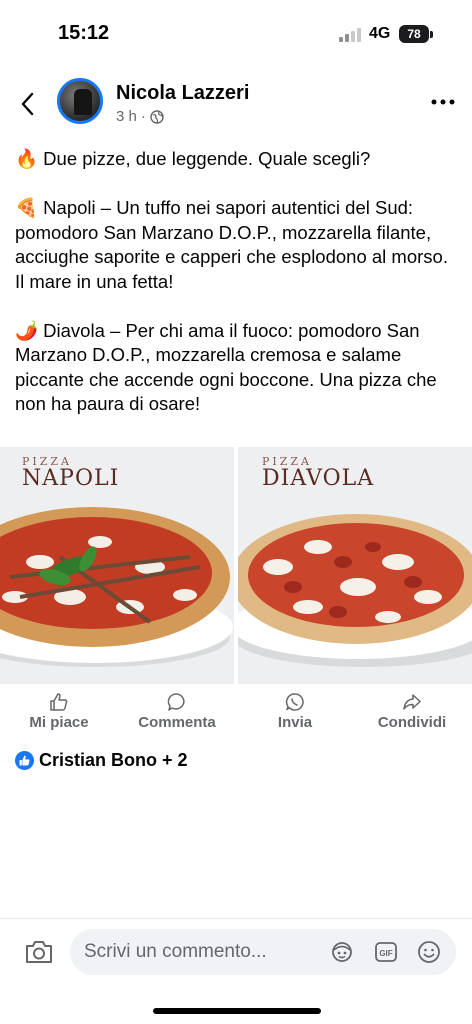 The width and height of the screenshot is (472, 1024). Describe the element at coordinates (236, 712) in the screenshot. I see `action-bar: Mi piace Commenta Invia Condividi` at that location.